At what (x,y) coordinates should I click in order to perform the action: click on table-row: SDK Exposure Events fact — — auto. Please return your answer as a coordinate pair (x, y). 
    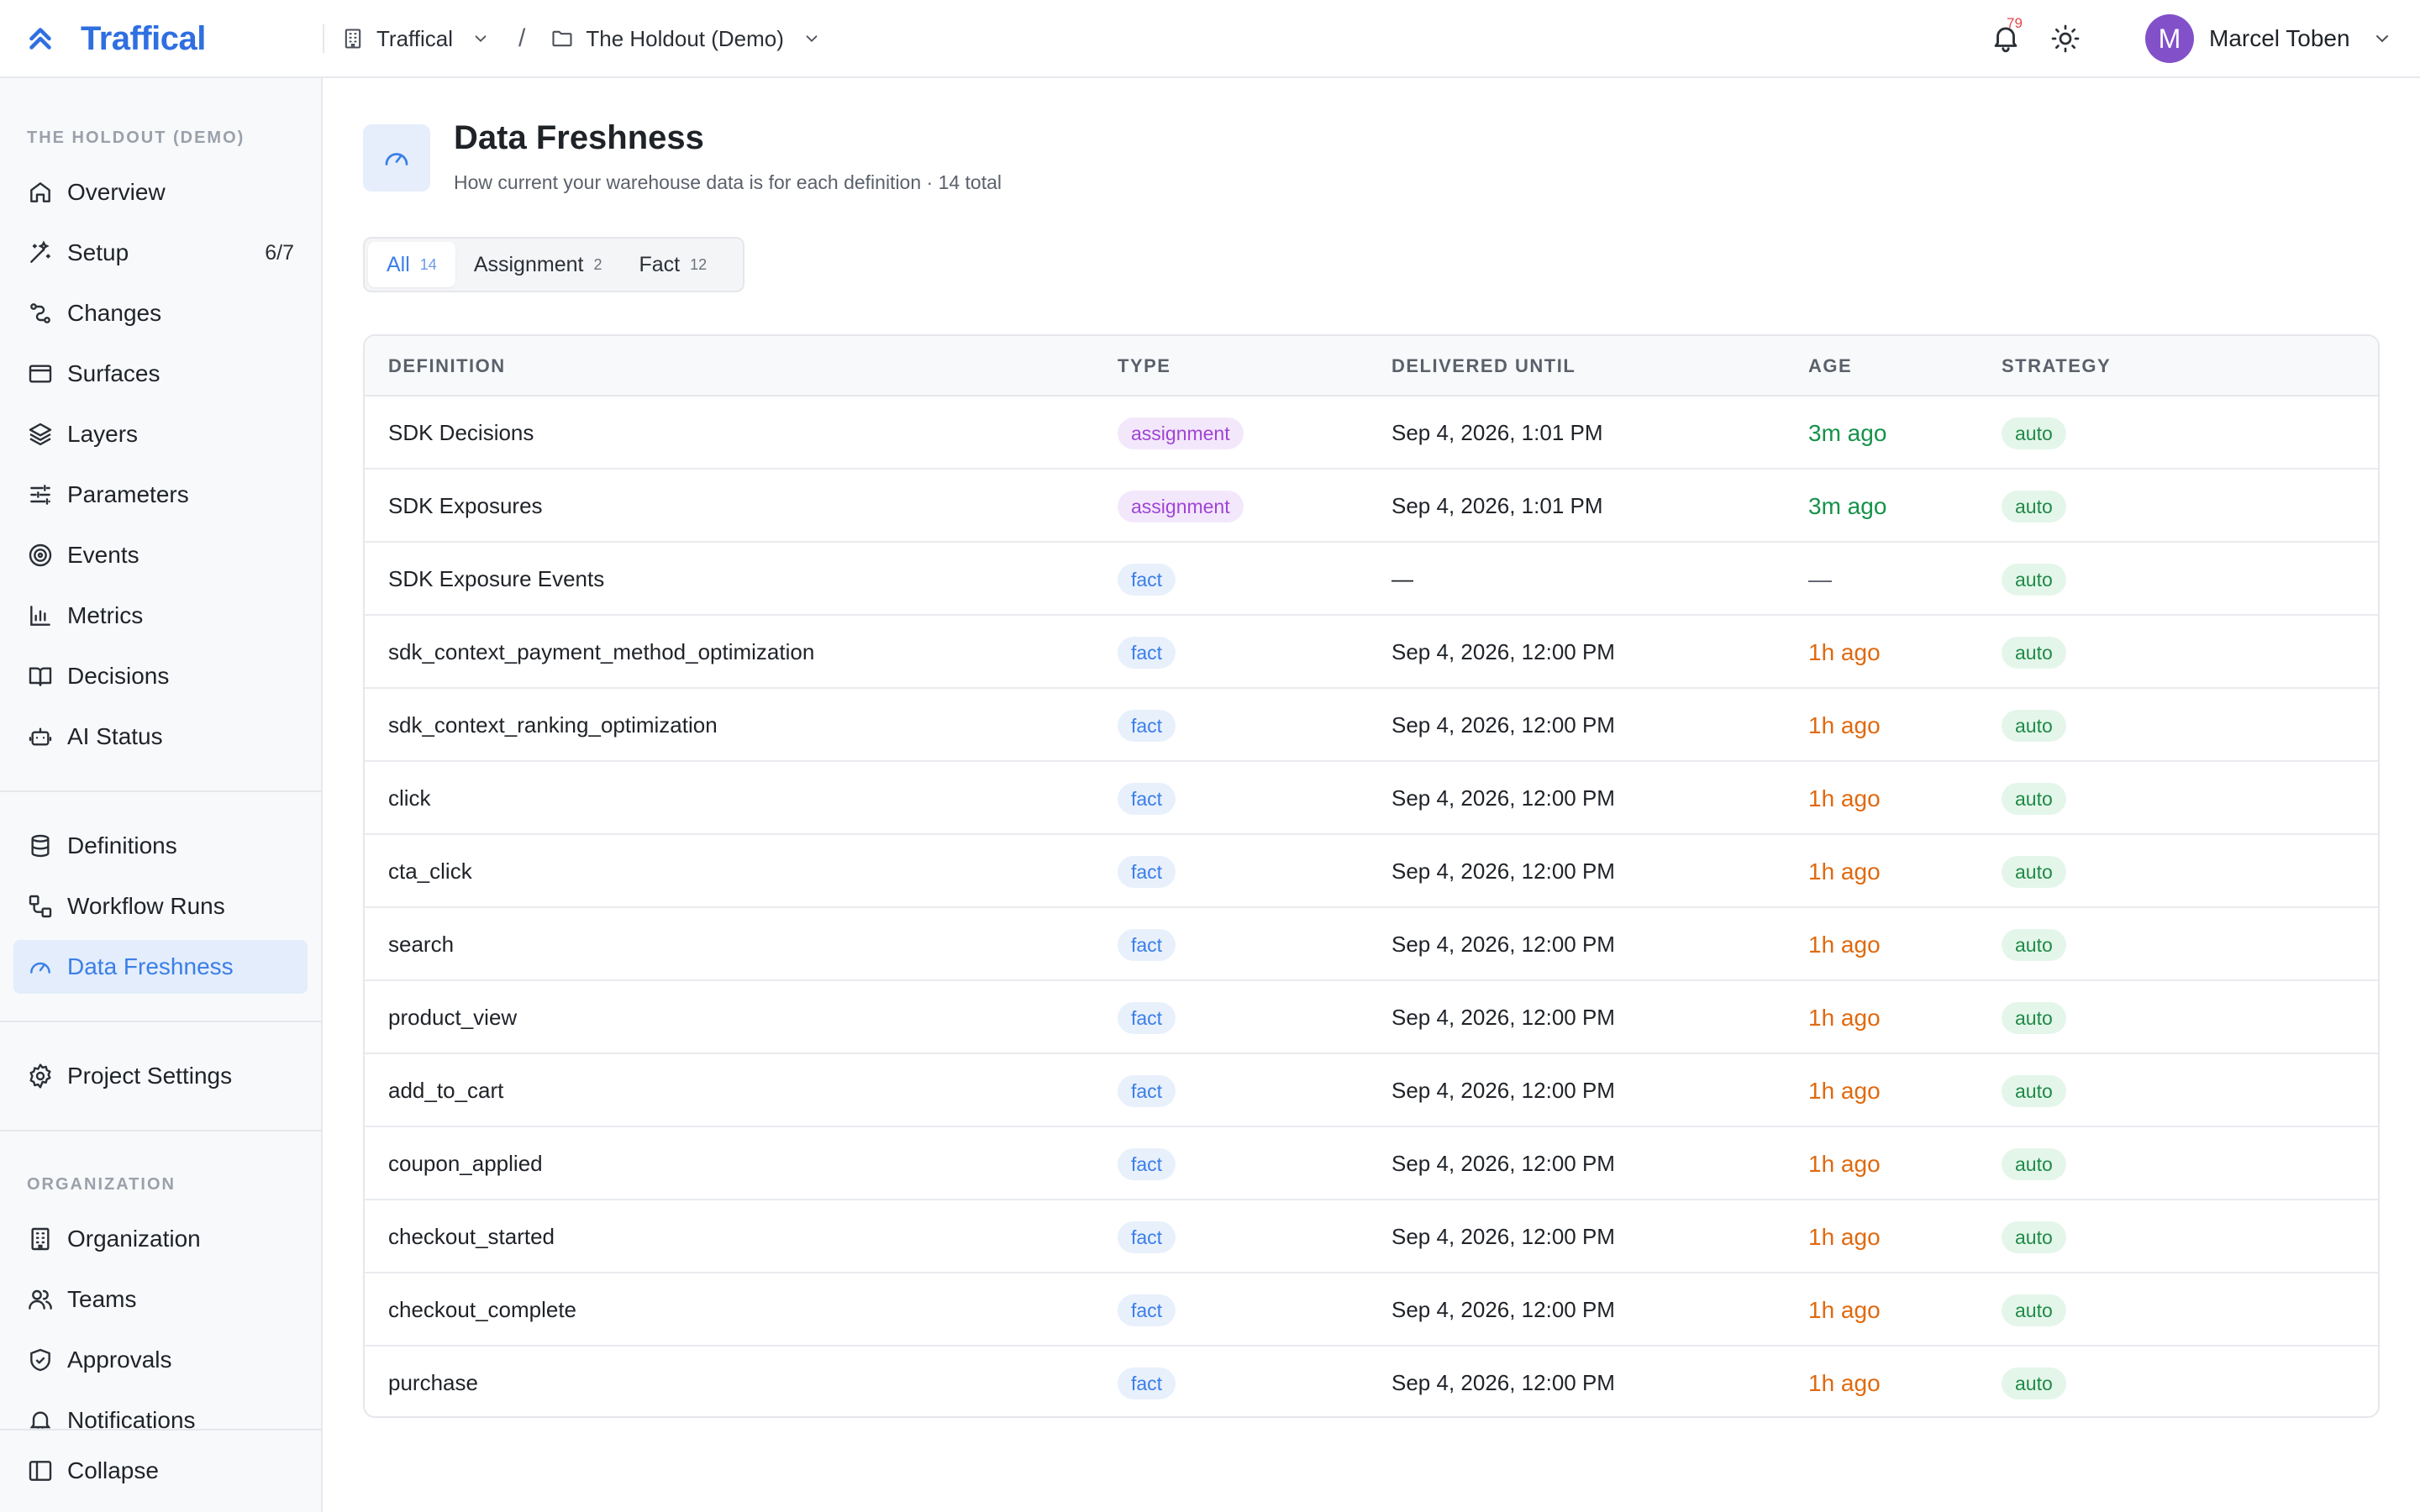
    Looking at the image, I should click on (1372, 579).